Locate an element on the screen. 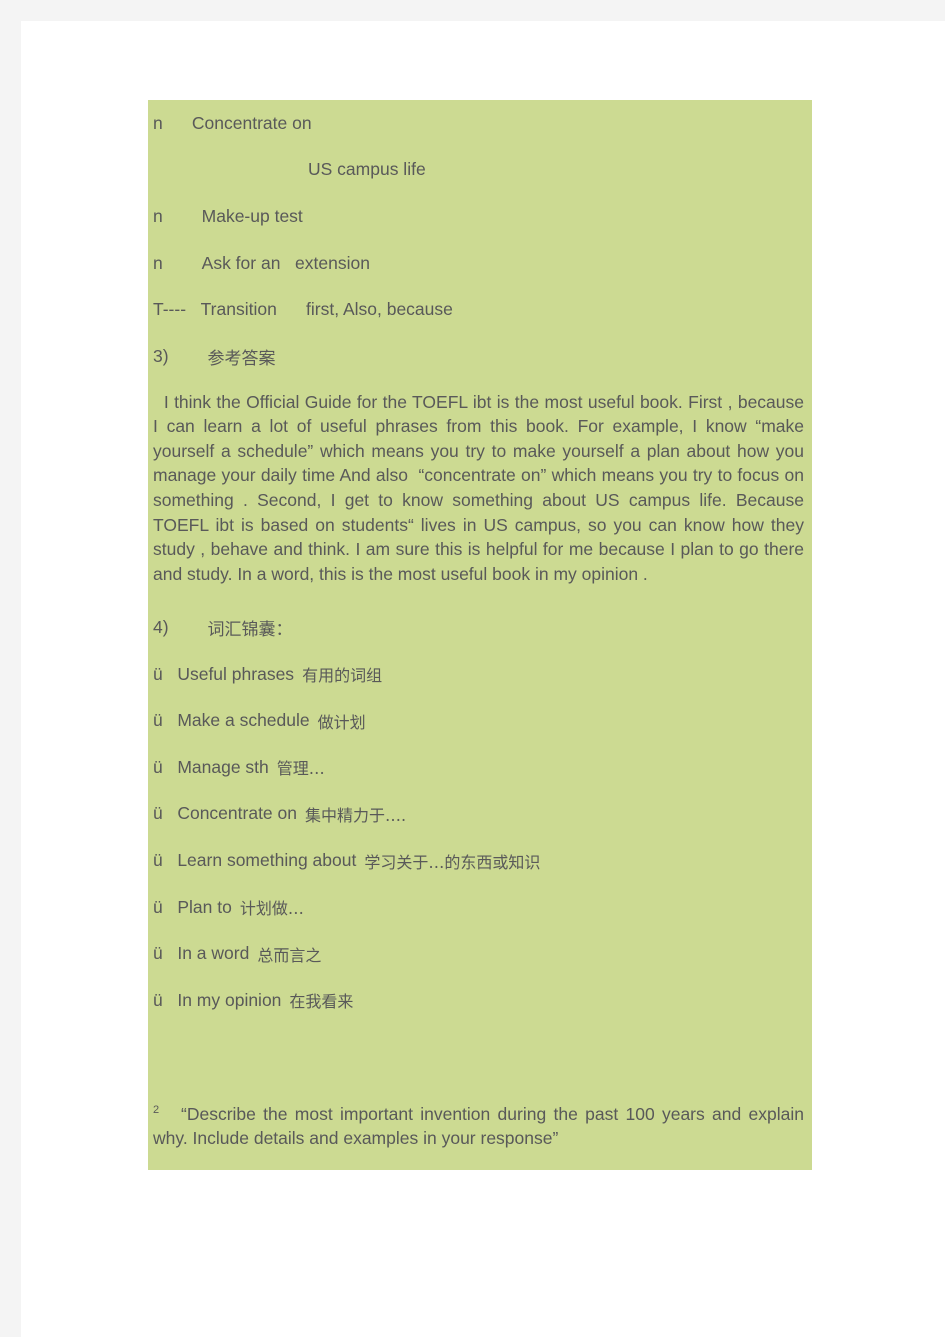  vocab-item: ü Make a schedule 做计划 is located at coordinates (480, 721).